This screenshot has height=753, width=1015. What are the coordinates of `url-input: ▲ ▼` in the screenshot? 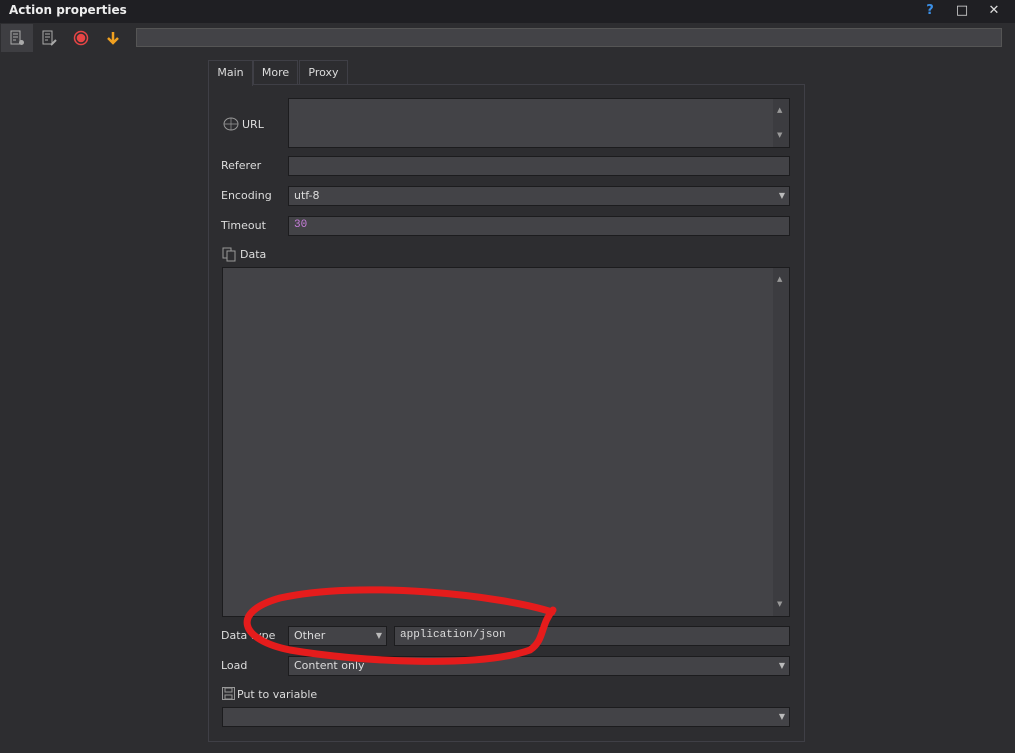 It's located at (539, 123).